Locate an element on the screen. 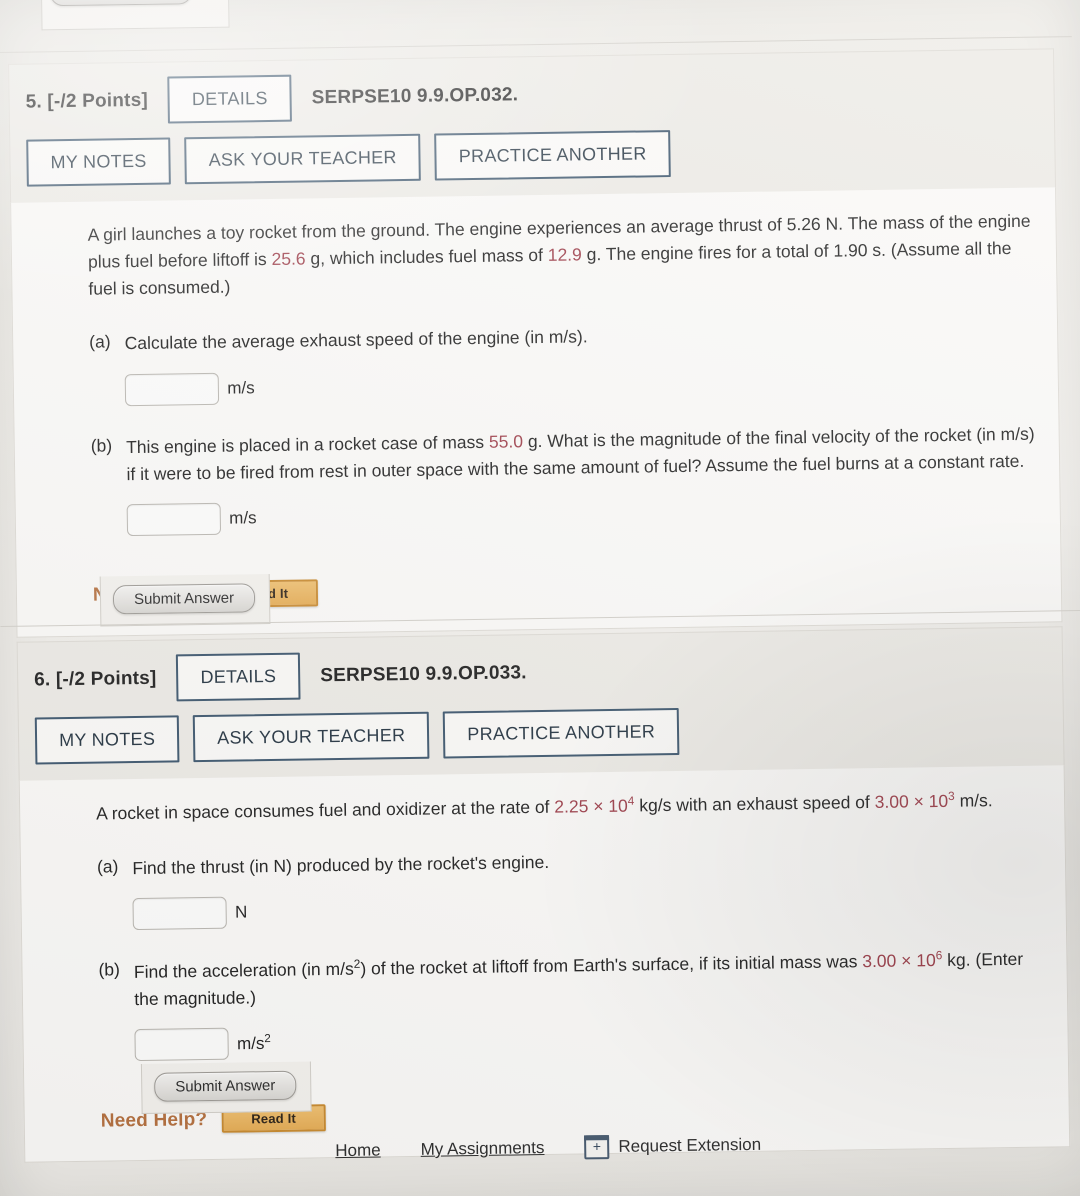 The image size is (1080, 1196). answer-unit-5a: m/s is located at coordinates (241, 387).